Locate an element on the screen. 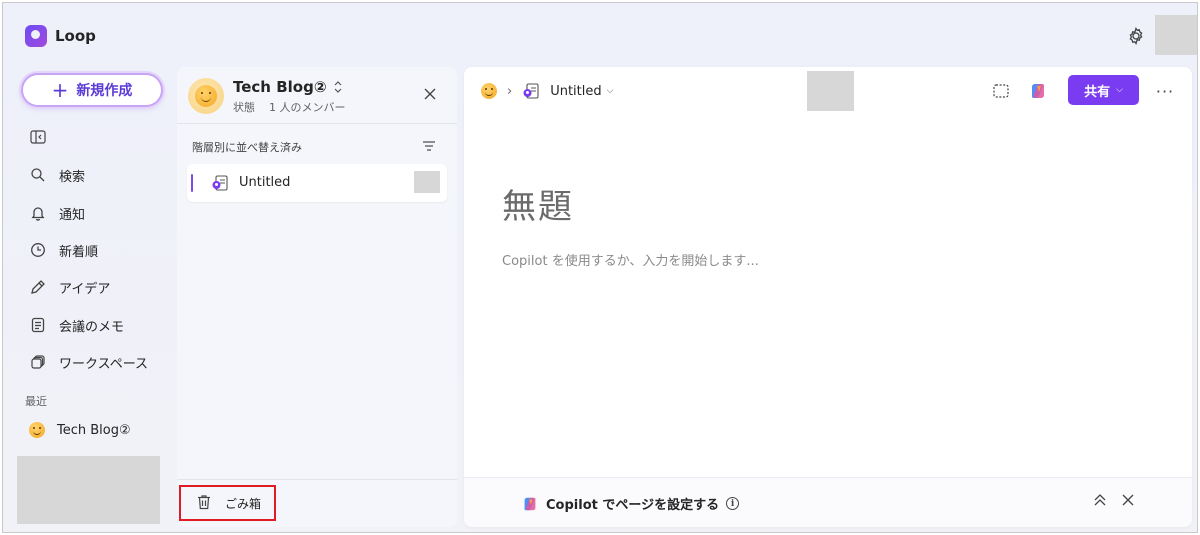  nav-workspaces-label: ワークスペース is located at coordinates (104, 364).